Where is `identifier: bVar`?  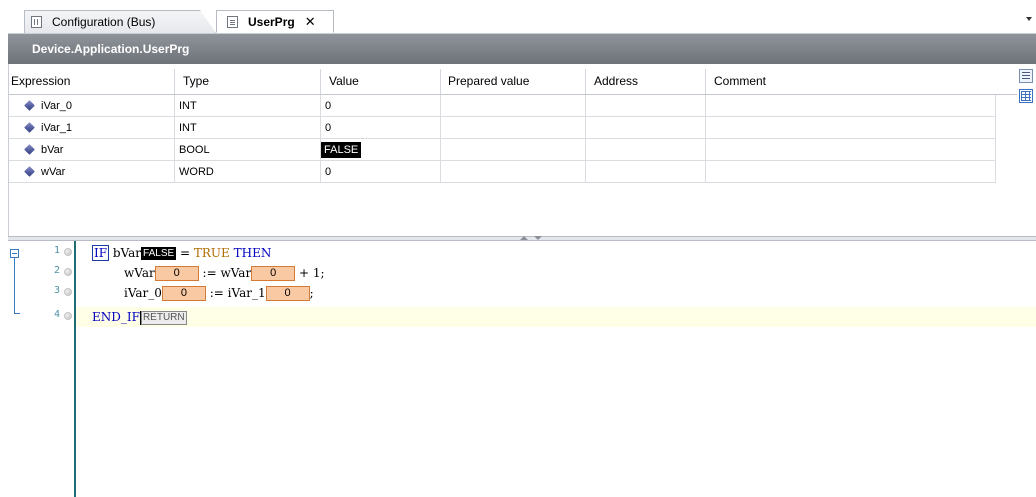 identifier: bVar is located at coordinates (127, 253).